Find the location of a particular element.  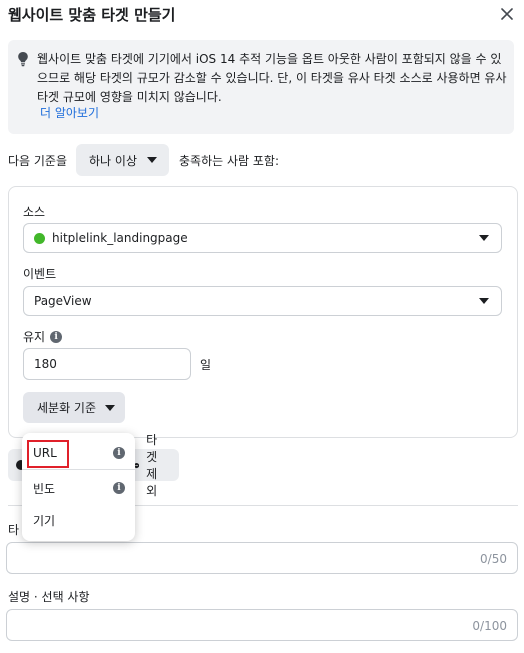

retention-label-row: 유지 i is located at coordinates (43, 336).